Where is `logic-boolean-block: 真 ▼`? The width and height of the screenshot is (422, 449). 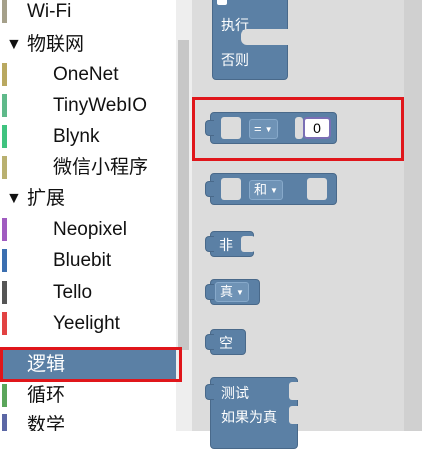 logic-boolean-block: 真 ▼ is located at coordinates (232, 292).